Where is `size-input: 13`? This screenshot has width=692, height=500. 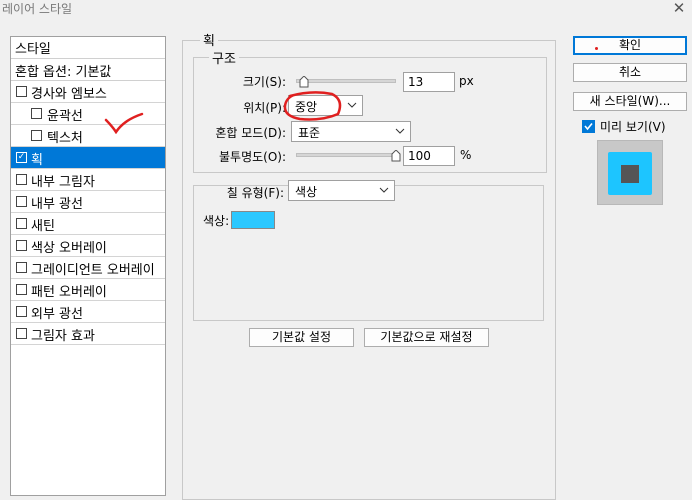 size-input: 13 is located at coordinates (429, 82).